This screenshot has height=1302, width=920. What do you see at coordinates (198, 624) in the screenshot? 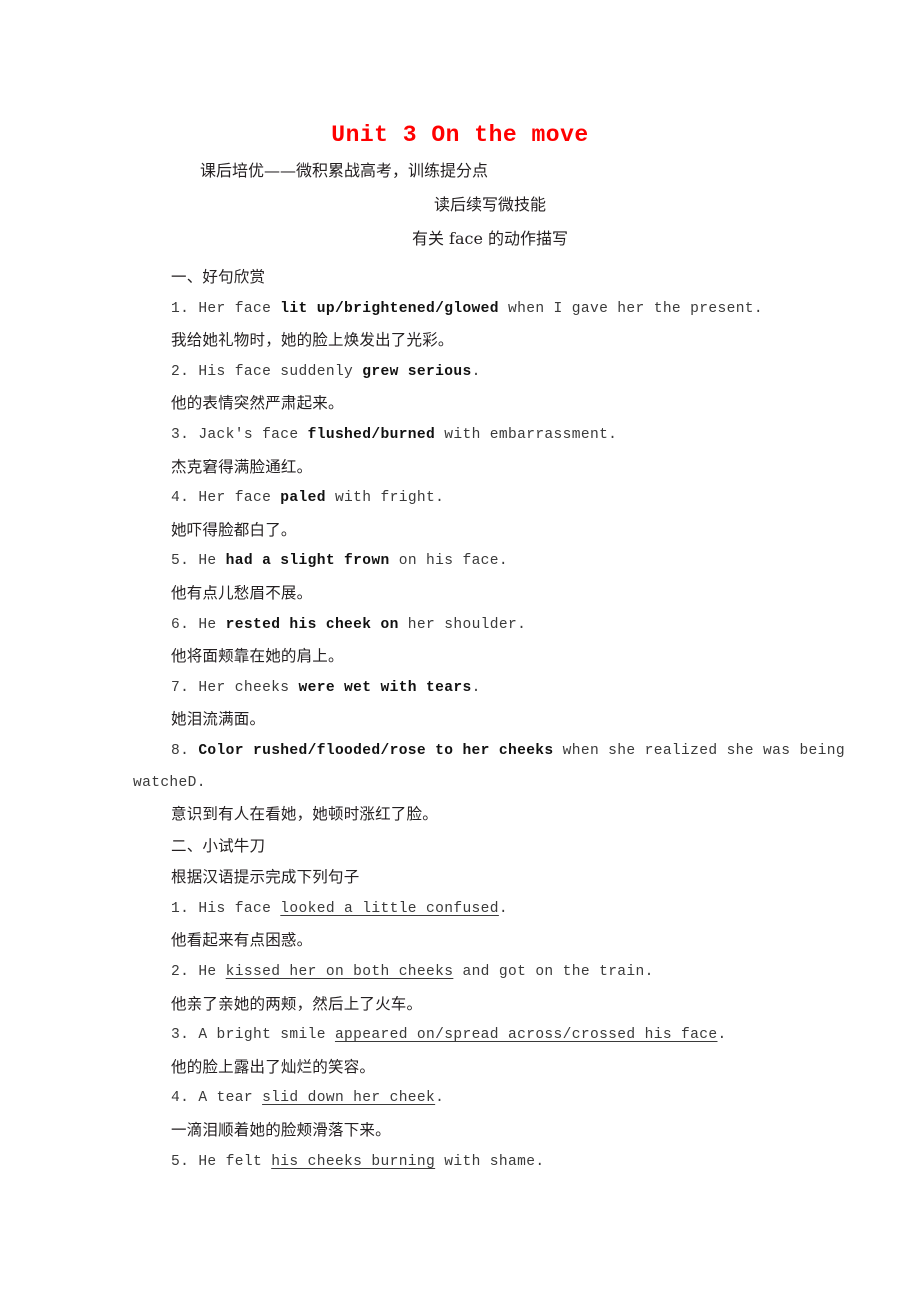
I see `sentence-text: 6. He` at bounding box center [198, 624].